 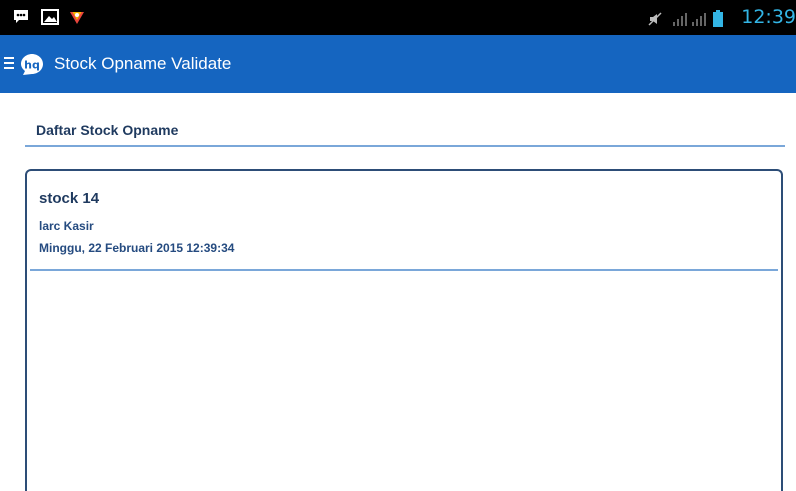 I want to click on mute-icon, so click(x=655, y=19).